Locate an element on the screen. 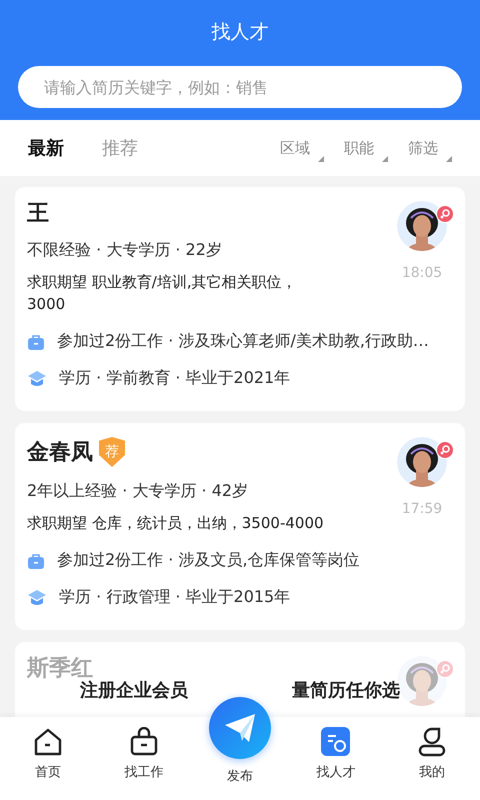  nav-item: 我的 is located at coordinates (432, 758).